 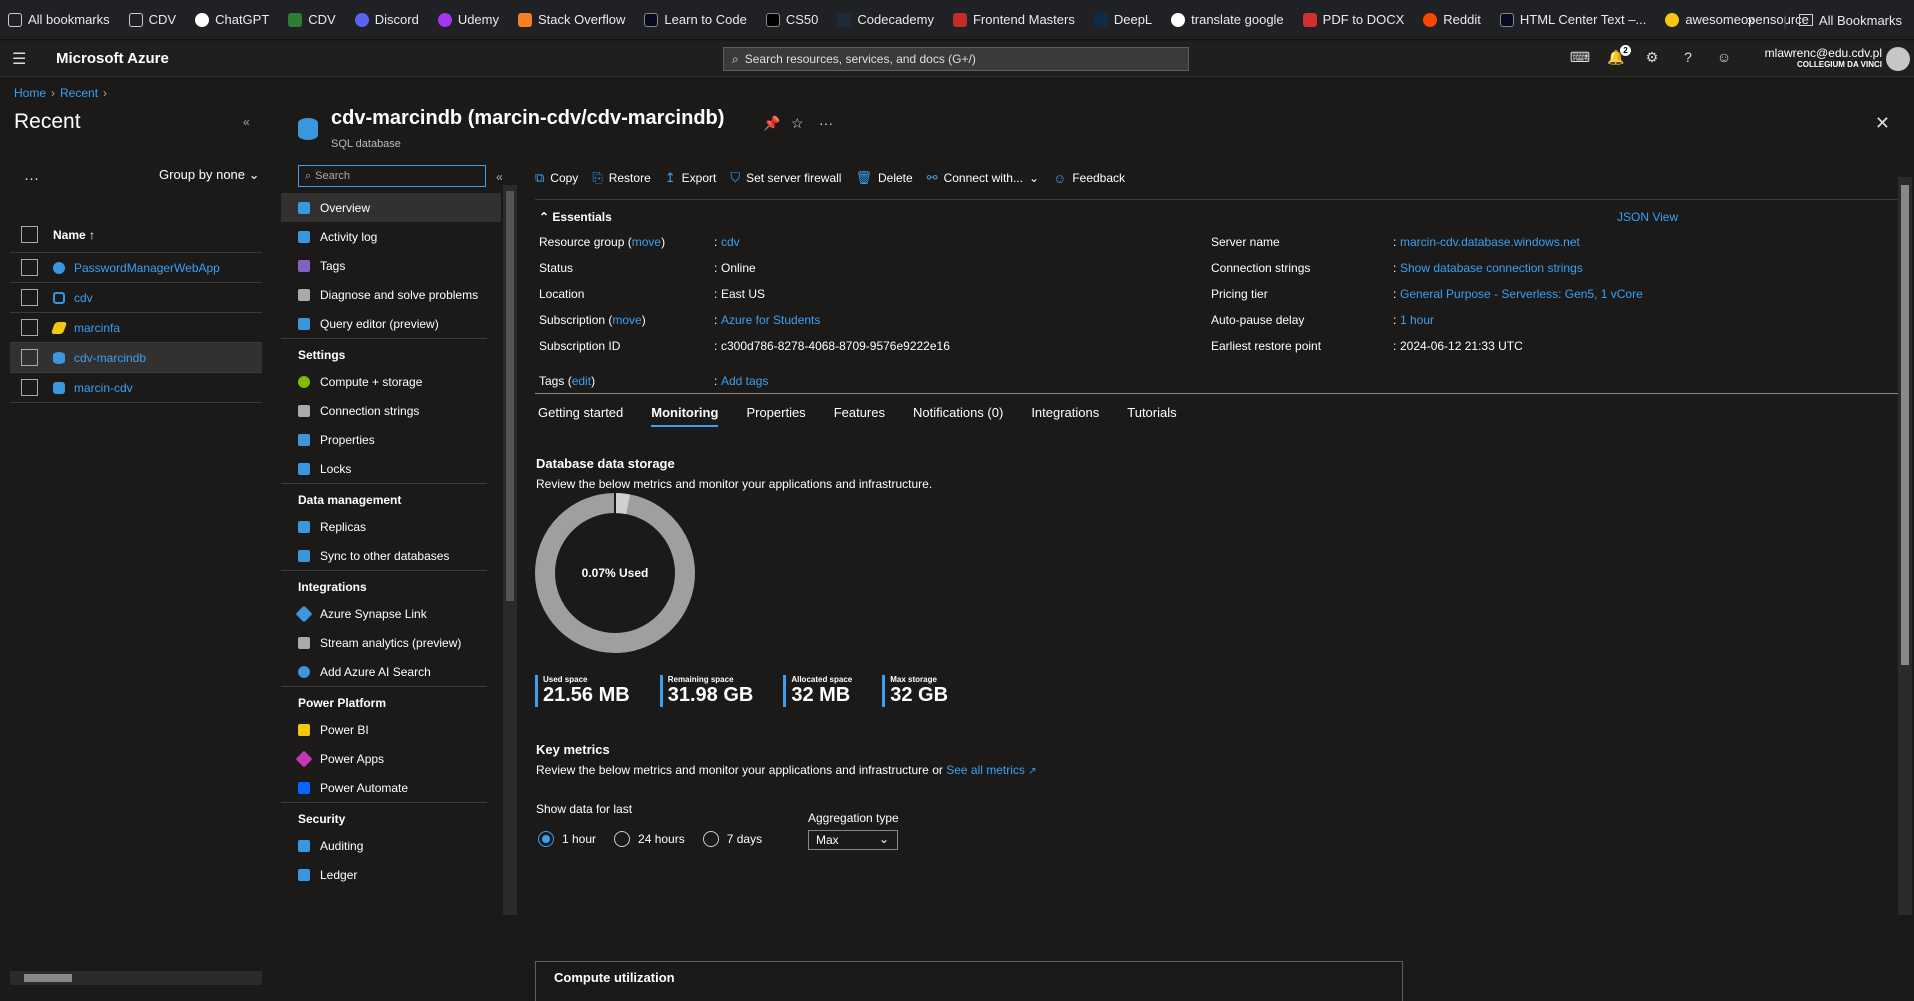 What do you see at coordinates (391, 381) in the screenshot?
I see `menu-item-compute-storage: Compute + storage` at bounding box center [391, 381].